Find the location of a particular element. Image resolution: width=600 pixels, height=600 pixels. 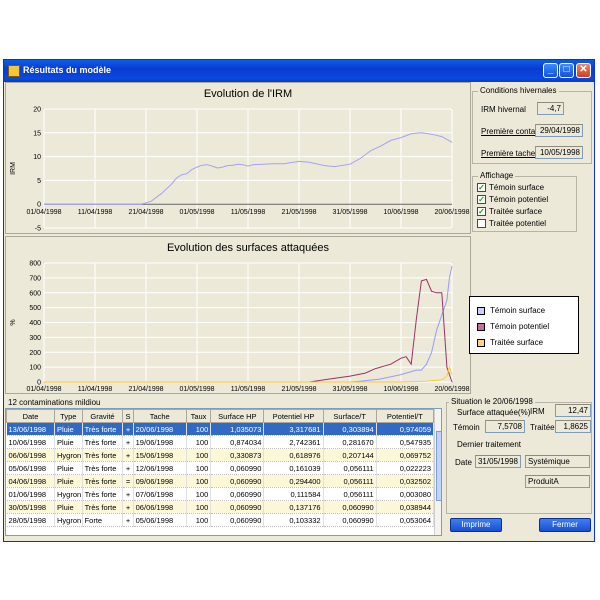

situation-title: Situation le 20/06/1998 is located at coordinates (492, 401).